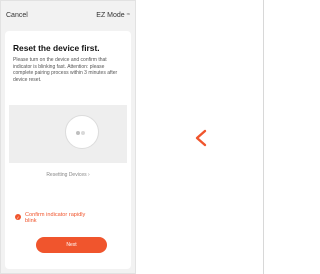 The image size is (320, 274). What do you see at coordinates (18, 217) in the screenshot?
I see `checkmark-icon: ✓` at bounding box center [18, 217].